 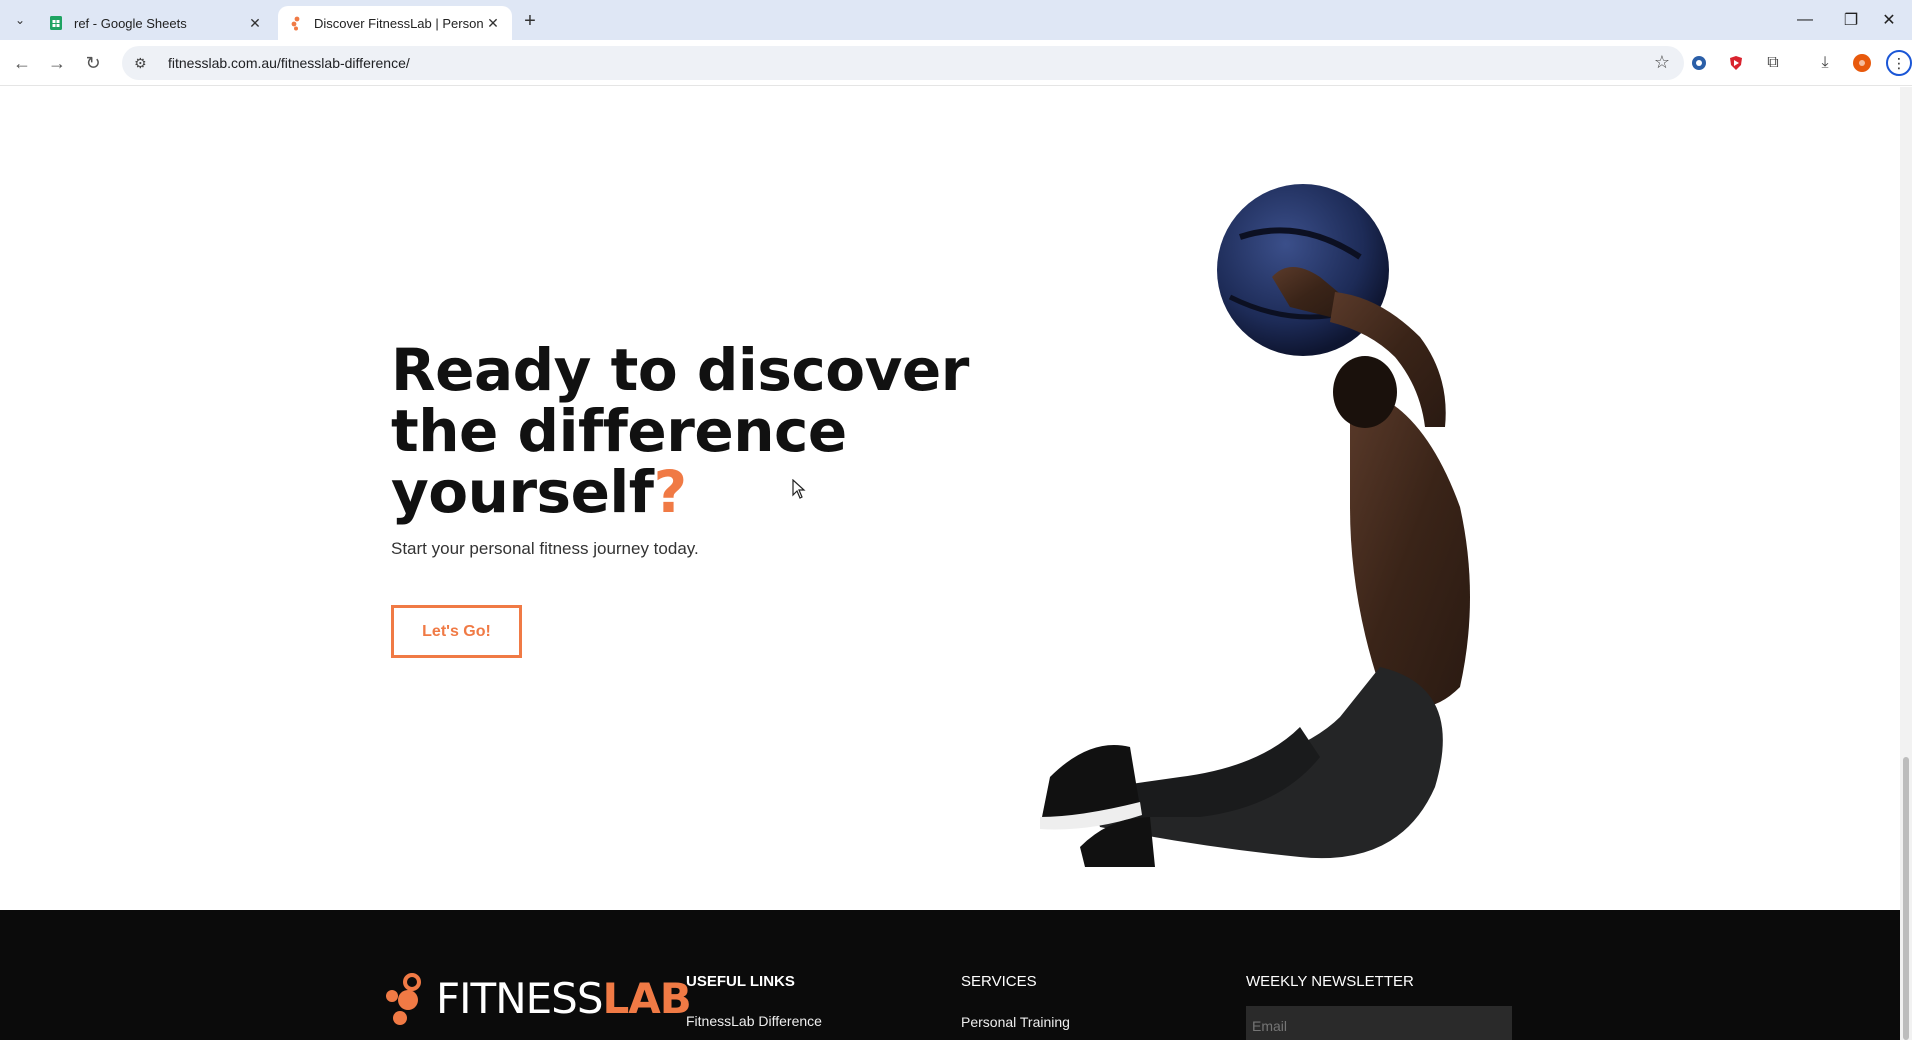 I want to click on chrome-menu-button: ⋮, so click(x=1899, y=63).